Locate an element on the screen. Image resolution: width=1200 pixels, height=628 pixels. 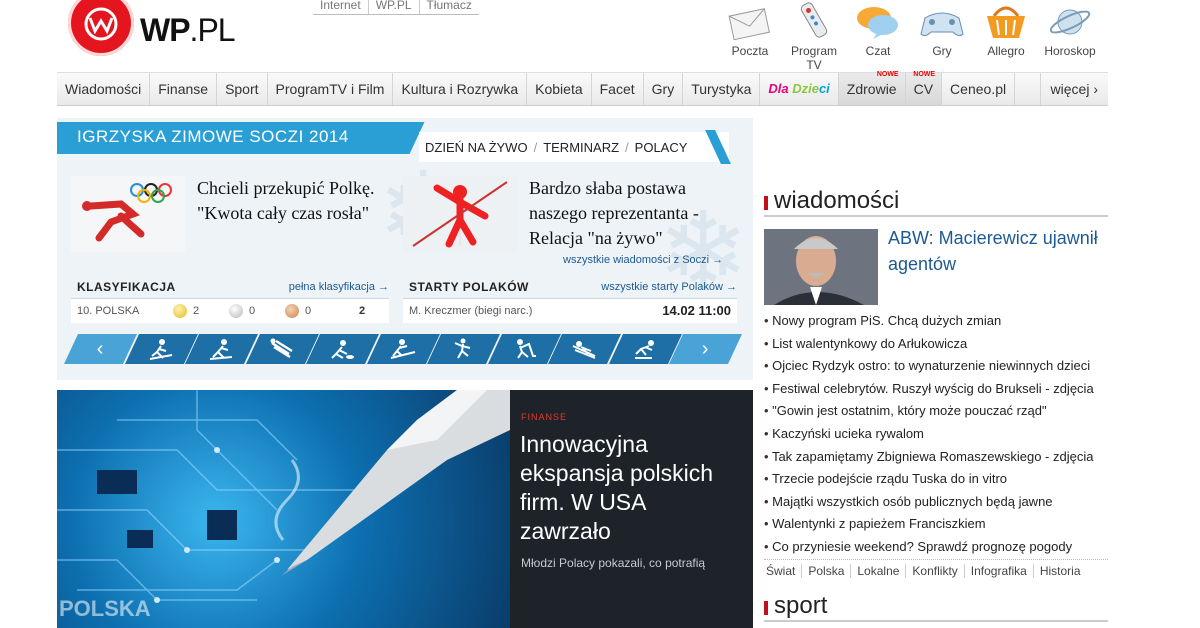
nav-kultura: Kultura i Rozrywka is located at coordinates (460, 89).